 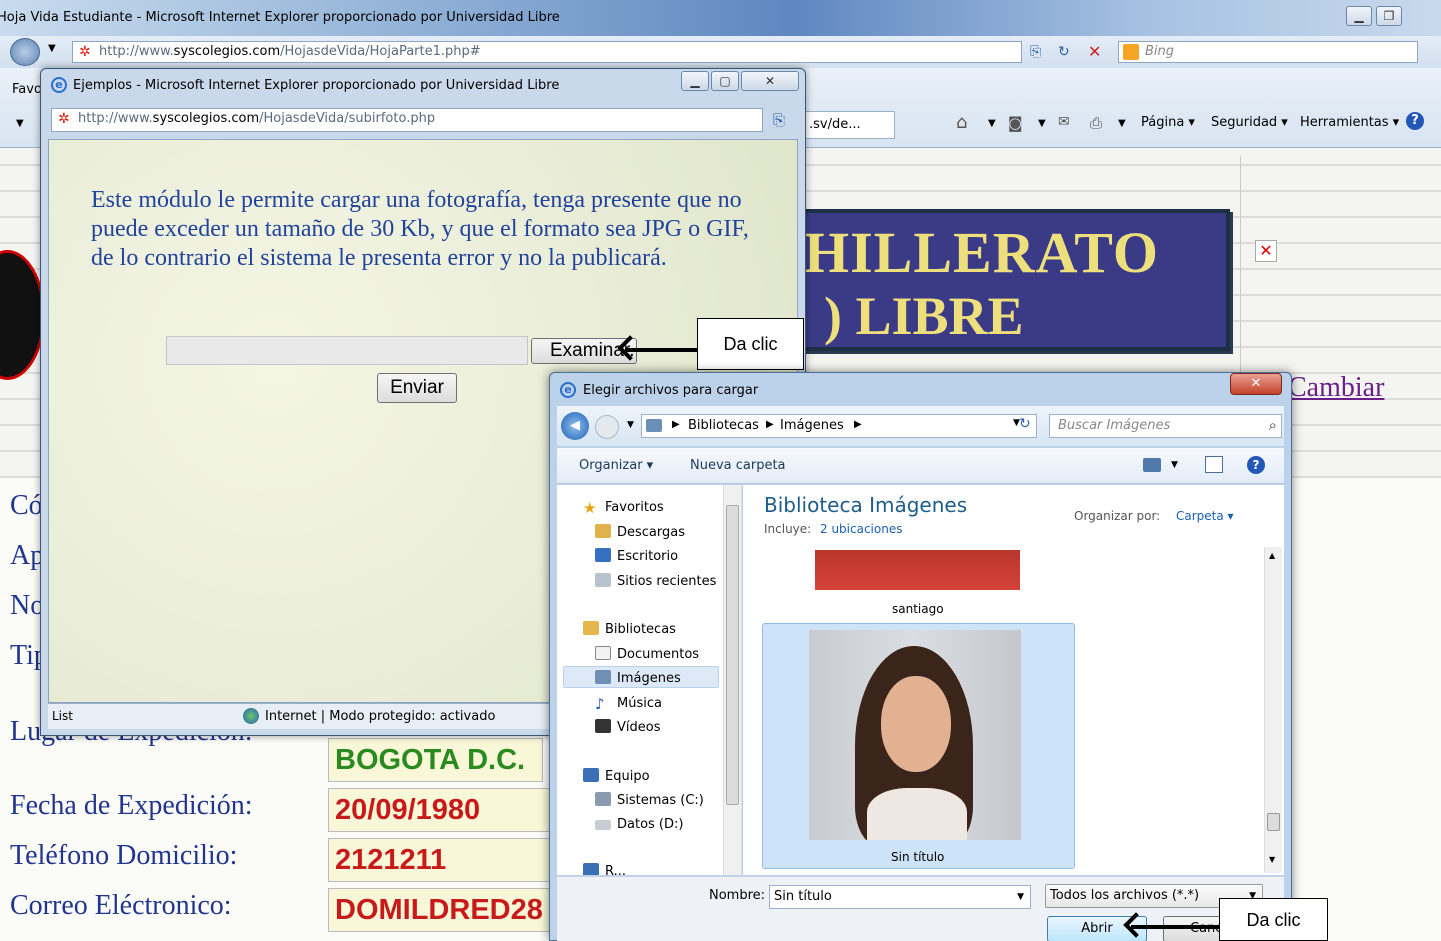 What do you see at coordinates (629, 629) in the screenshot?
I see `nav-bibliotecas: Bibliotecas` at bounding box center [629, 629].